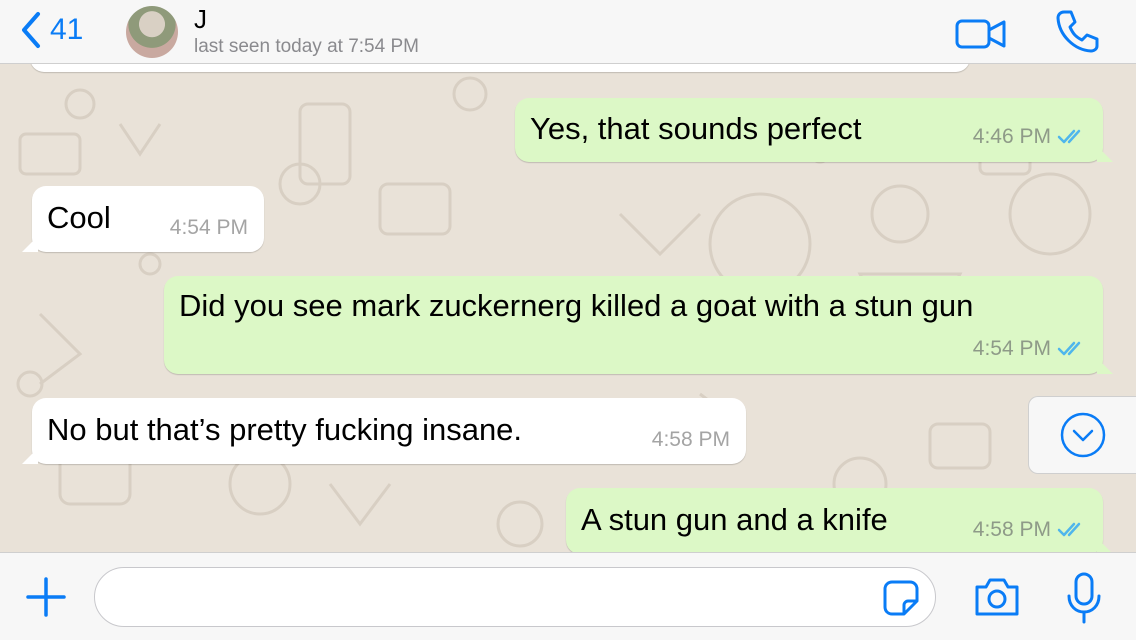 Image resolution: width=1136 pixels, height=640 pixels. I want to click on message-bubble-outgoing: A stun gun and a knife 4:58 PM, so click(839, 520).